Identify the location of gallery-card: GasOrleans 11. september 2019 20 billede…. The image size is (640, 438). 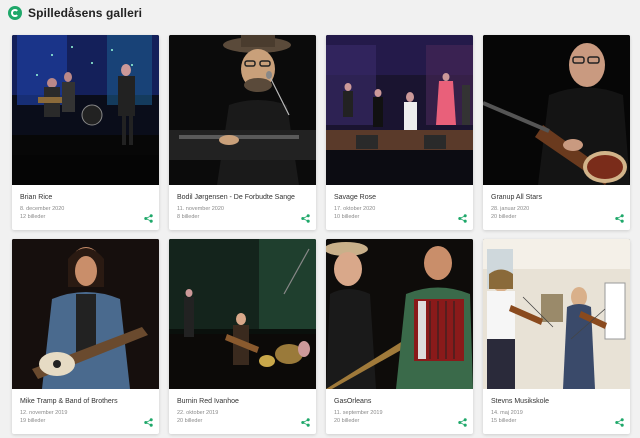
(399, 336).